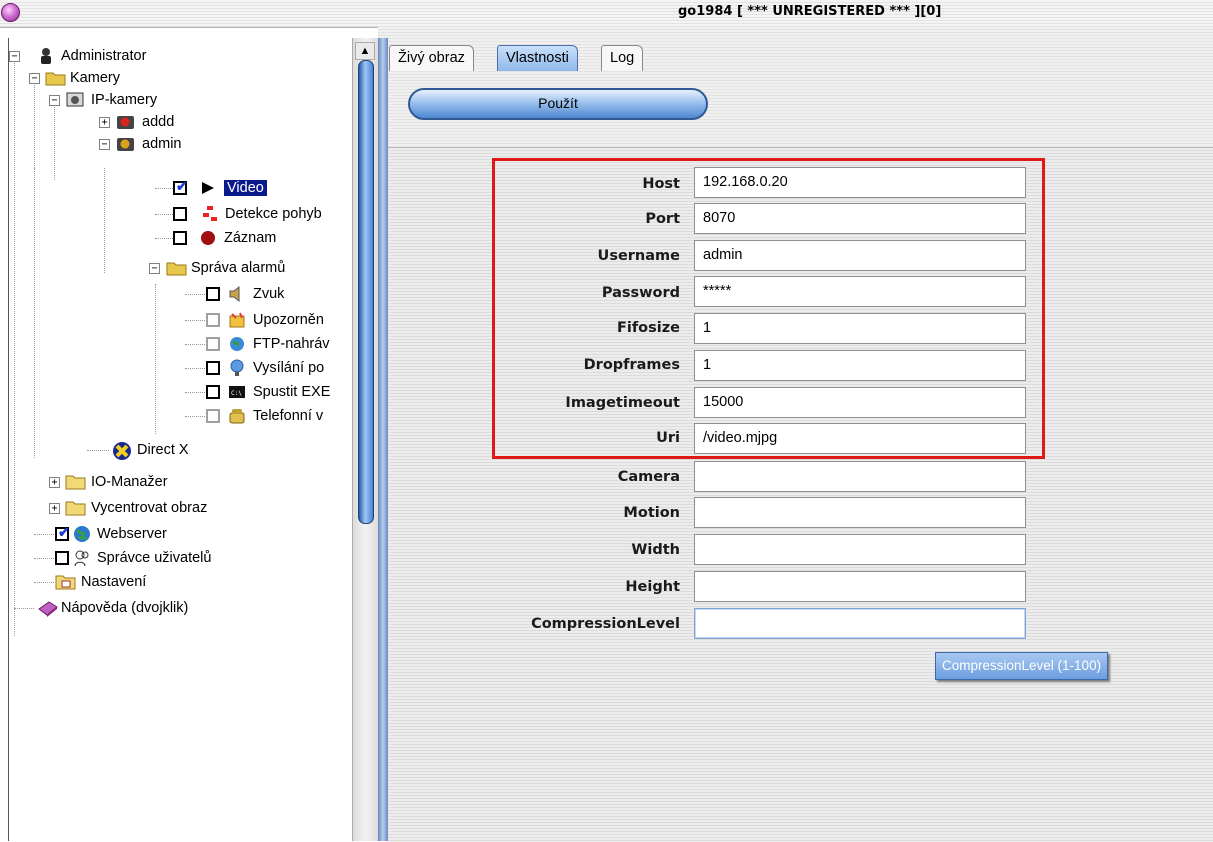  What do you see at coordinates (48, 609) in the screenshot?
I see `help-book-icon` at bounding box center [48, 609].